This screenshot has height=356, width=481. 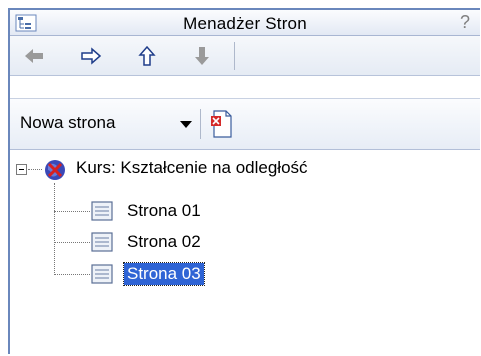 What do you see at coordinates (164, 274) in the screenshot?
I see `tree-item-strona-03: Strona 03` at bounding box center [164, 274].